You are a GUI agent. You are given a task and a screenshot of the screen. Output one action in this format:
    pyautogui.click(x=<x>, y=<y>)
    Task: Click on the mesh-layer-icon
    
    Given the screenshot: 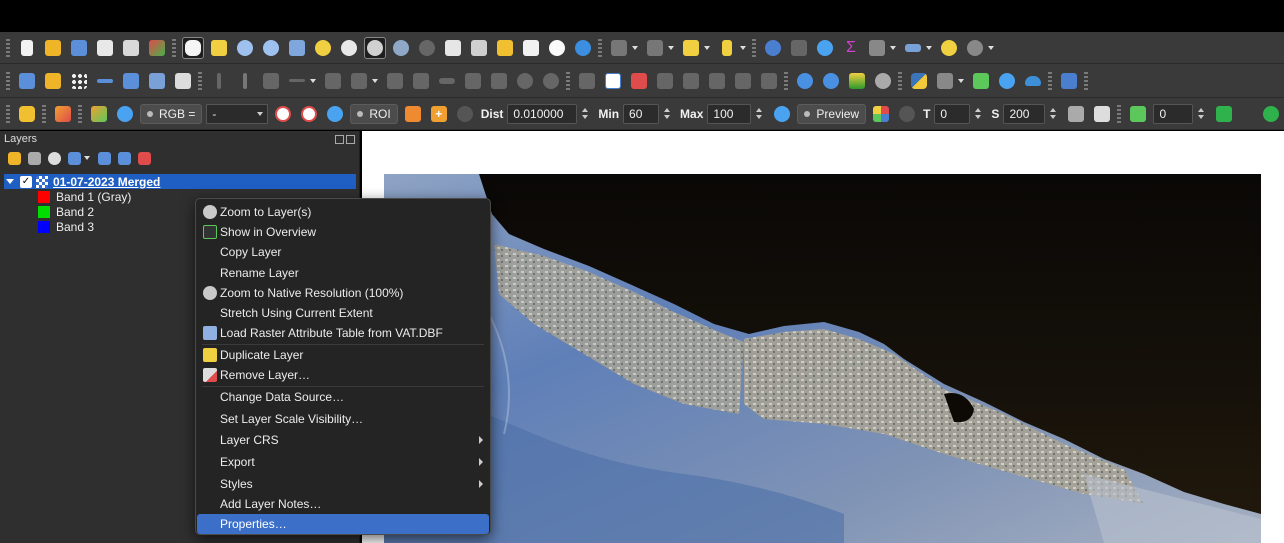 What is the action you would take?
    pyautogui.click(x=857, y=81)
    